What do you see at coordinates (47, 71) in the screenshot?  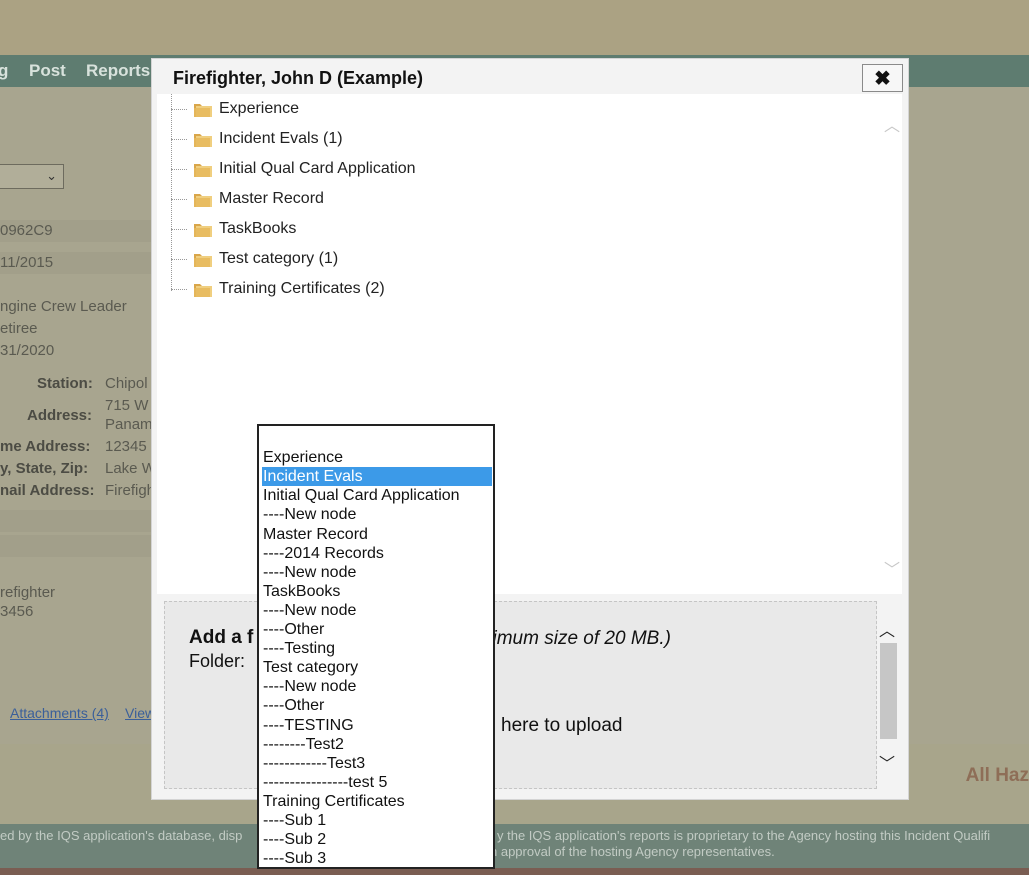 I see `nav-item-post: Post` at bounding box center [47, 71].